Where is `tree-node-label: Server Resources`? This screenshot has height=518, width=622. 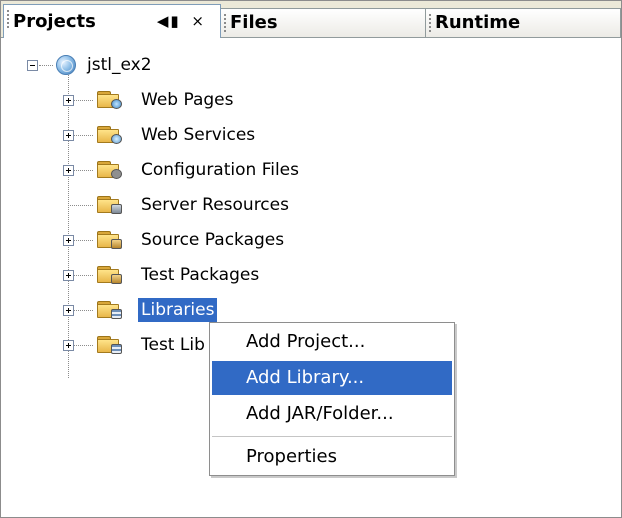 tree-node-label: Server Resources is located at coordinates (215, 205).